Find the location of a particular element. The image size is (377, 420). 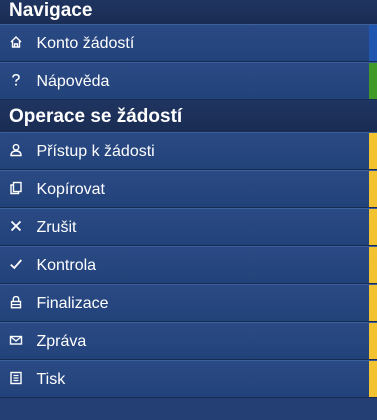

sidebar-item-zprava: Zpráva is located at coordinates (188, 341).